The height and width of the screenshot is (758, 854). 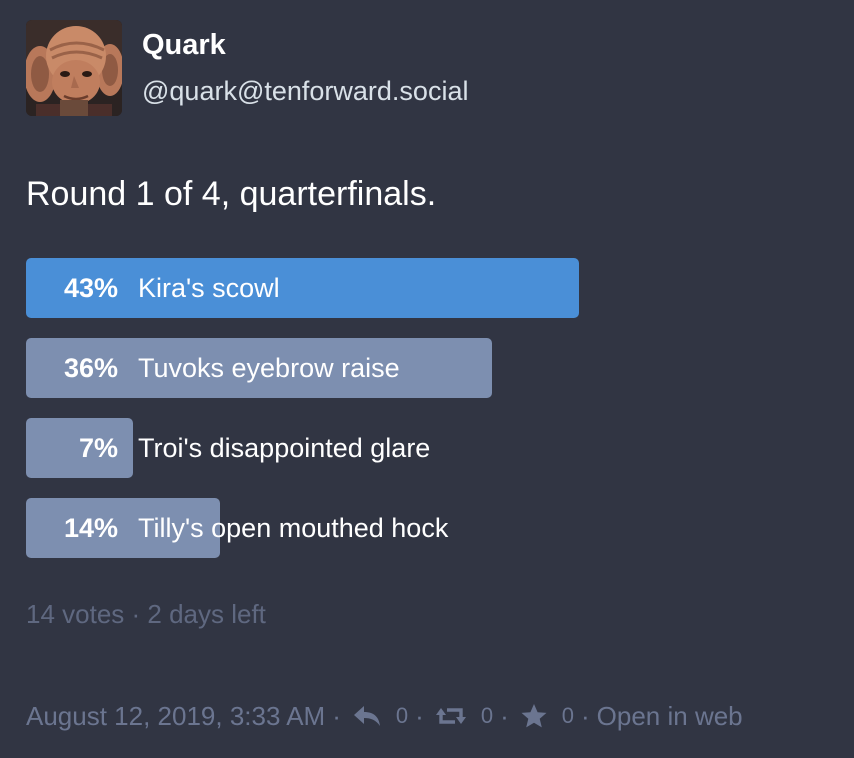 What do you see at coordinates (367, 716) in the screenshot?
I see `reply-icon` at bounding box center [367, 716].